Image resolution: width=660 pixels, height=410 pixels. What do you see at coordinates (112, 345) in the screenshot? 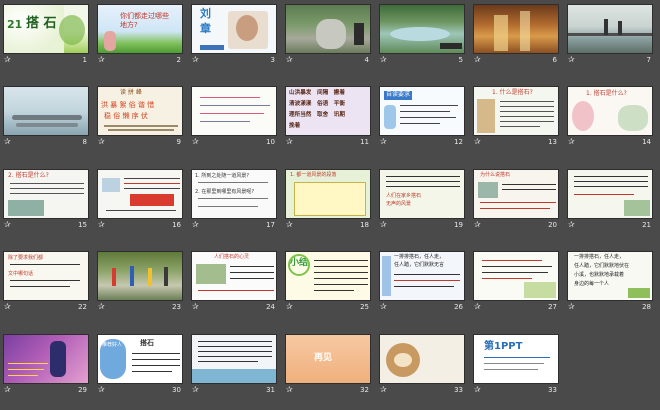
I see `slide-30-heading: 推荐好人` at bounding box center [112, 345].